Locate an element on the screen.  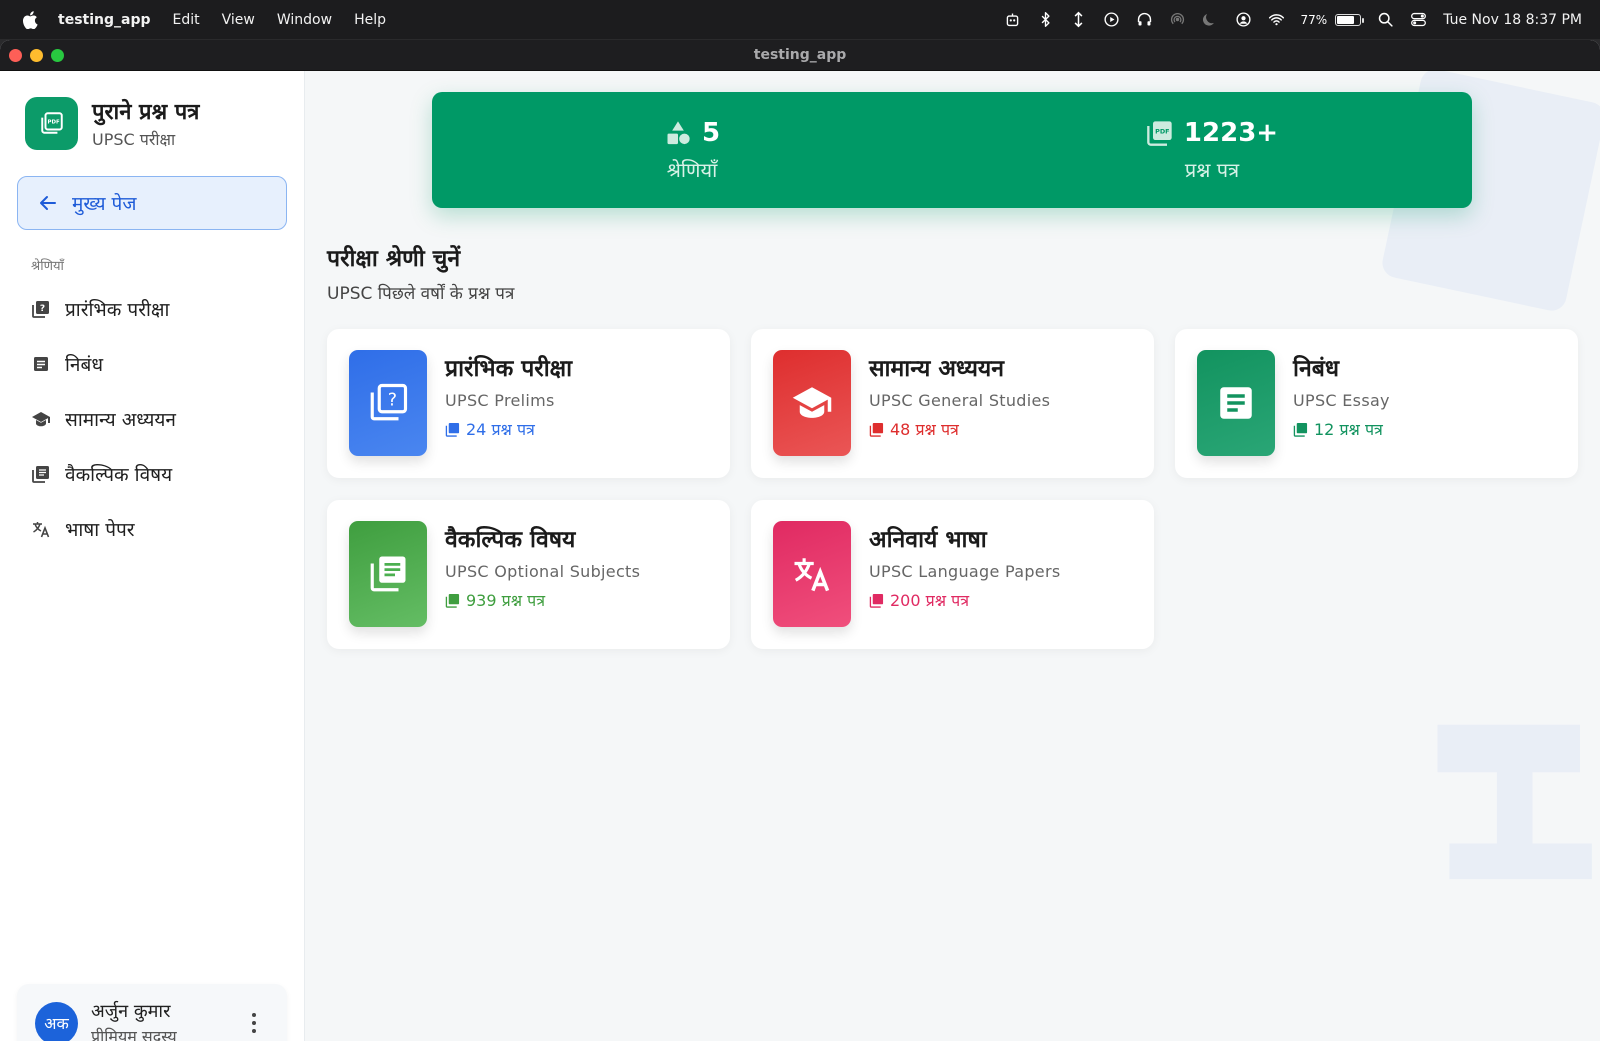
battery-percent: 77% is located at coordinates (1314, 19).